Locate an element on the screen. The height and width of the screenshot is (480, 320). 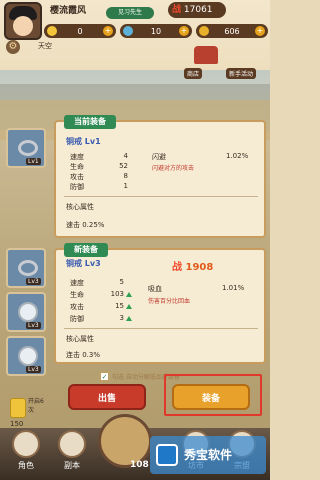
stat-value: 52 is located at coordinates (123, 166).